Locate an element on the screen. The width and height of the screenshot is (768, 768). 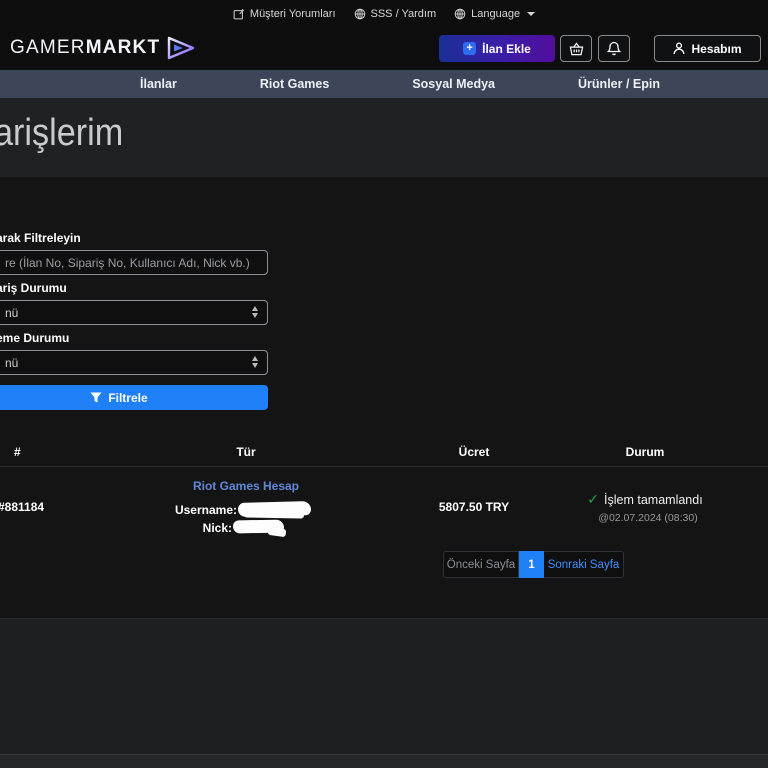
order-status: ✓ İşlem tamamlandı is located at coordinates (644, 499).